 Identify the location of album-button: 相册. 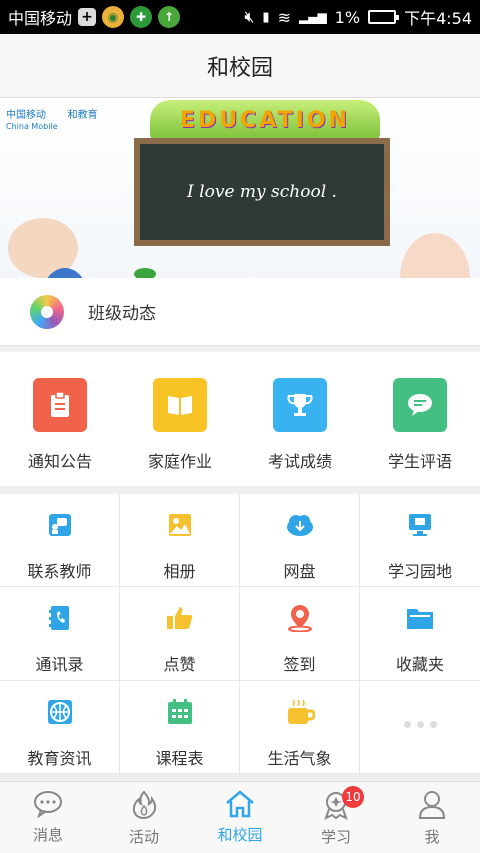
(180, 541).